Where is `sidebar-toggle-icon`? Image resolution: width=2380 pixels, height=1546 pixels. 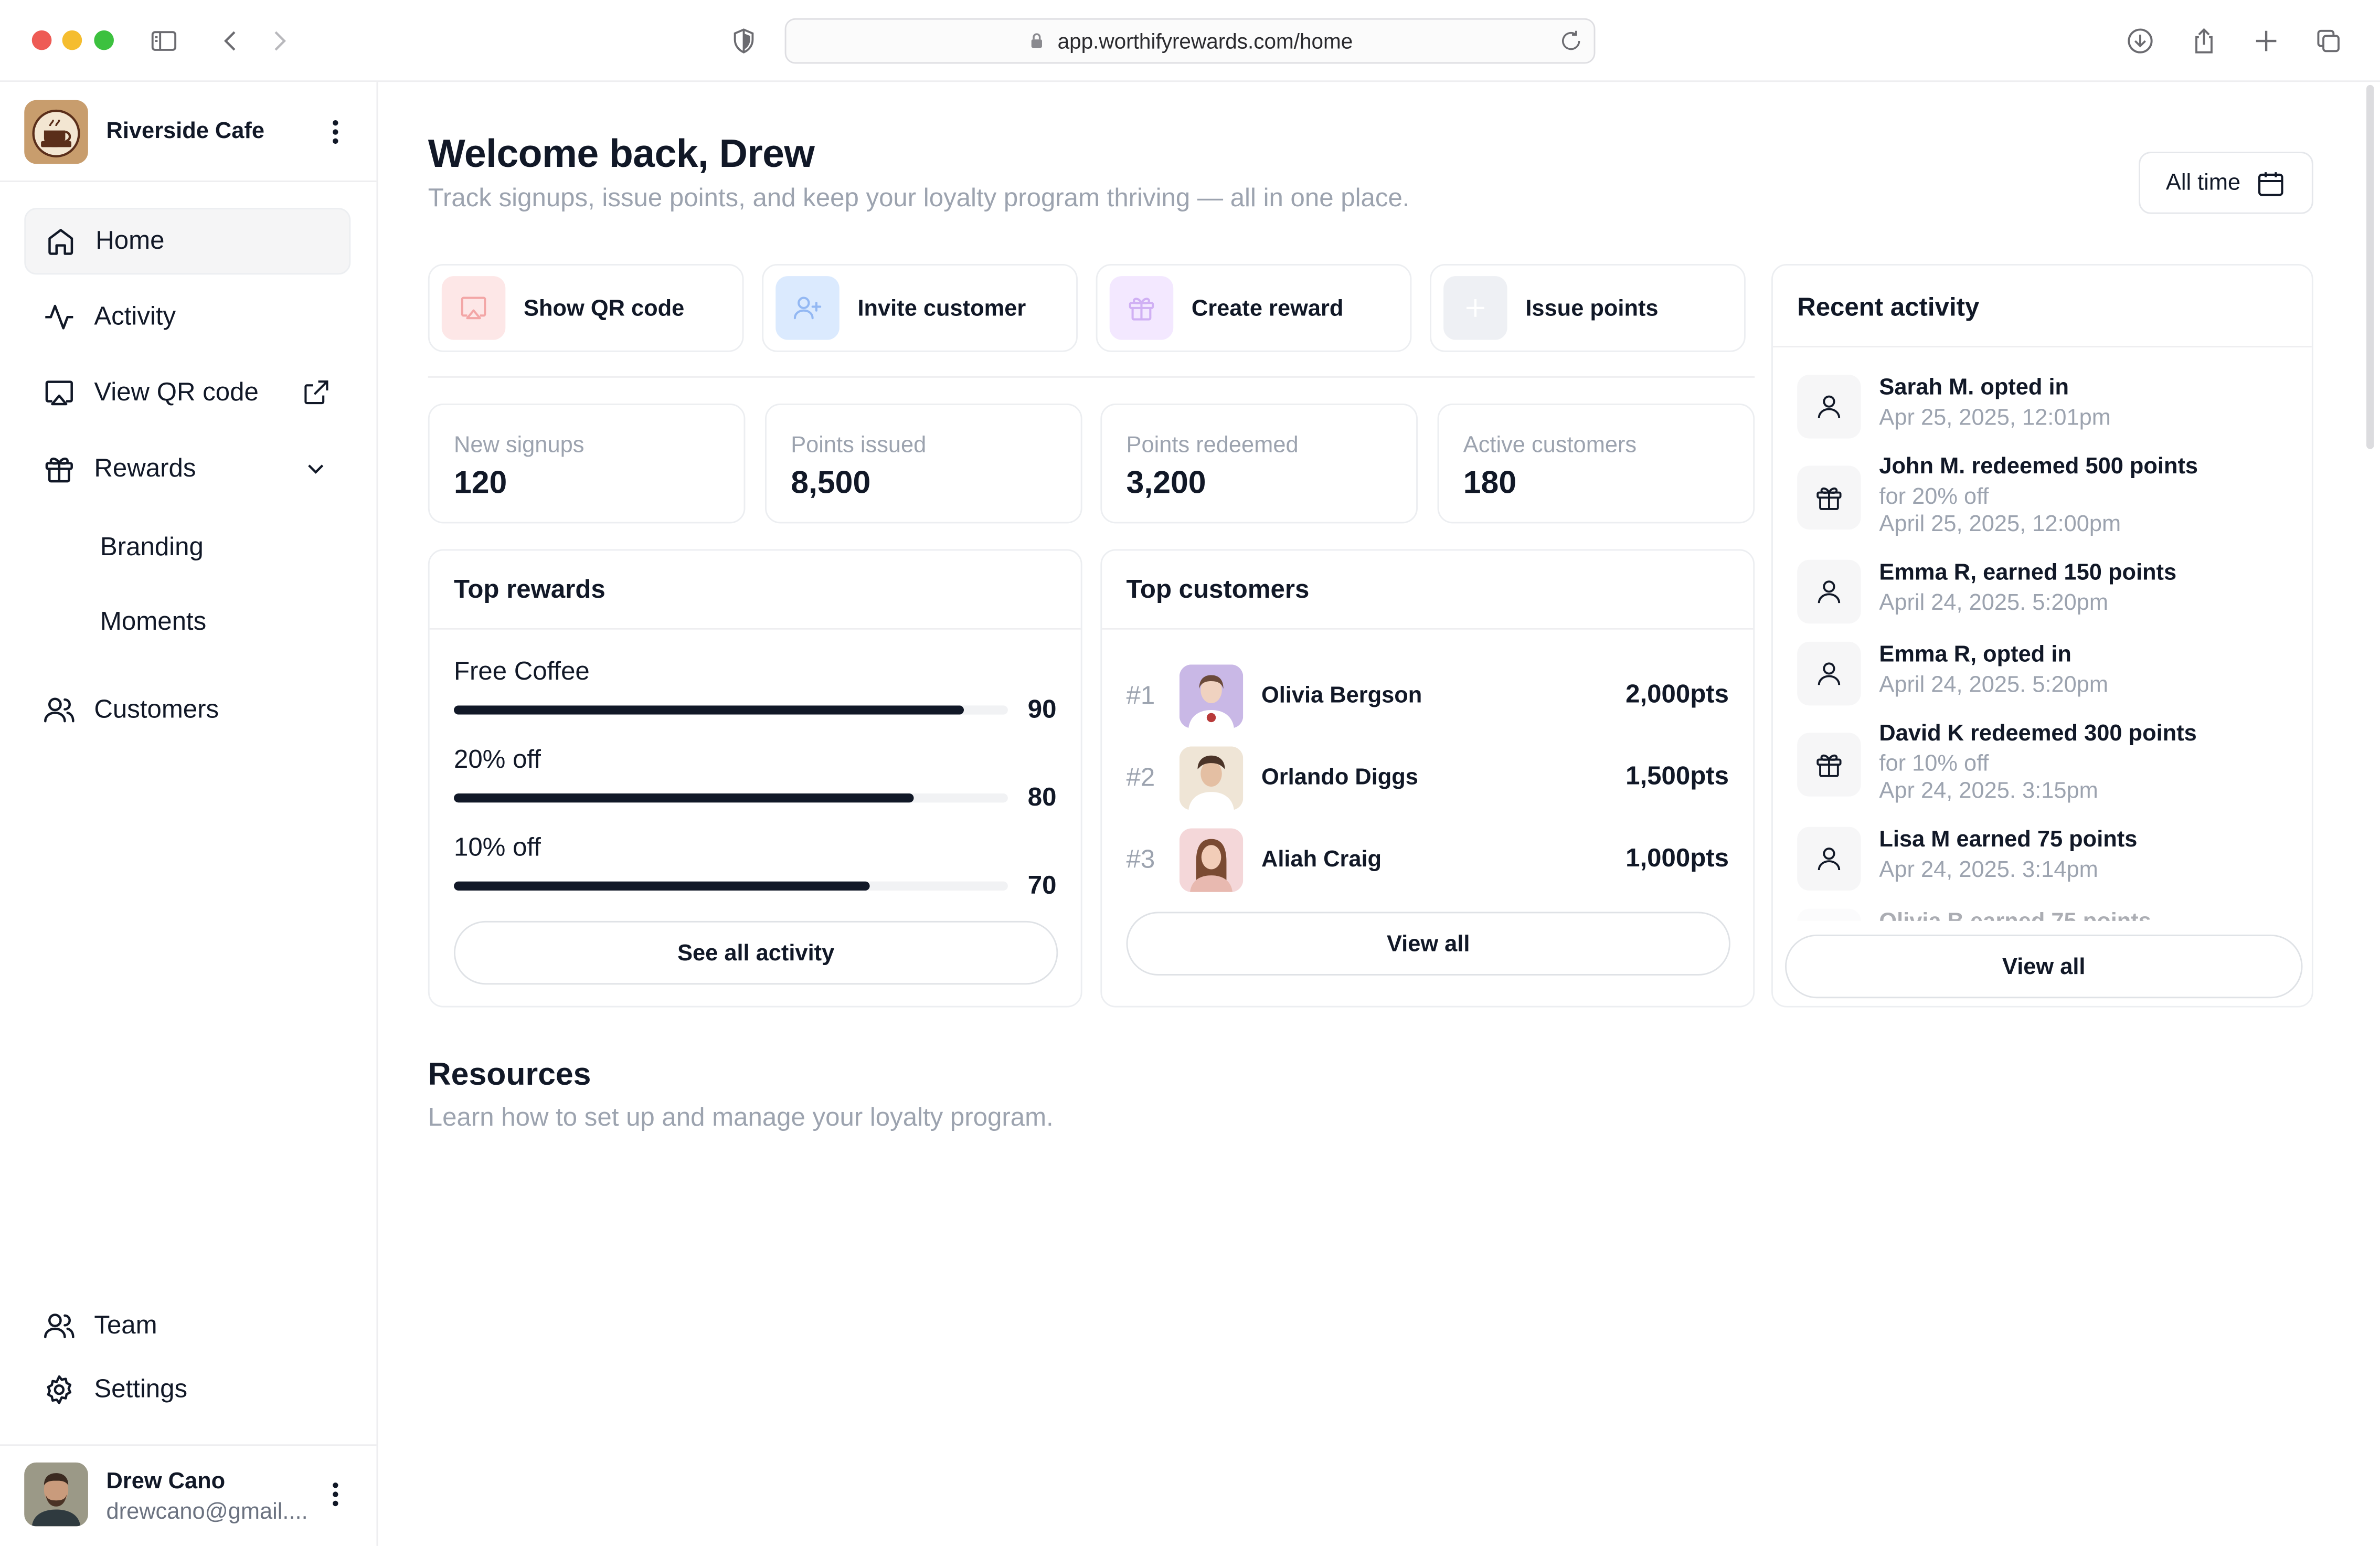 sidebar-toggle-icon is located at coordinates (164, 40).